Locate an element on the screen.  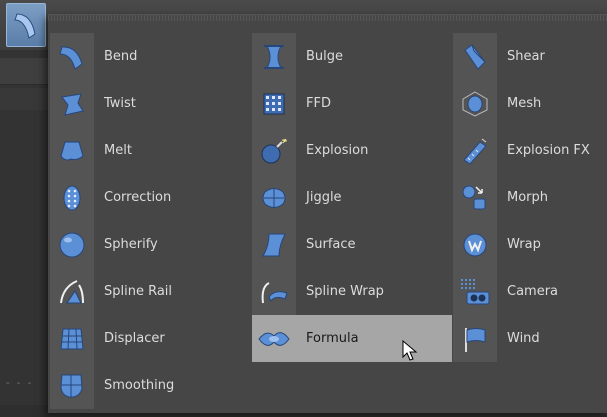
menu-item-shear: Shear is located at coordinates (530, 56).